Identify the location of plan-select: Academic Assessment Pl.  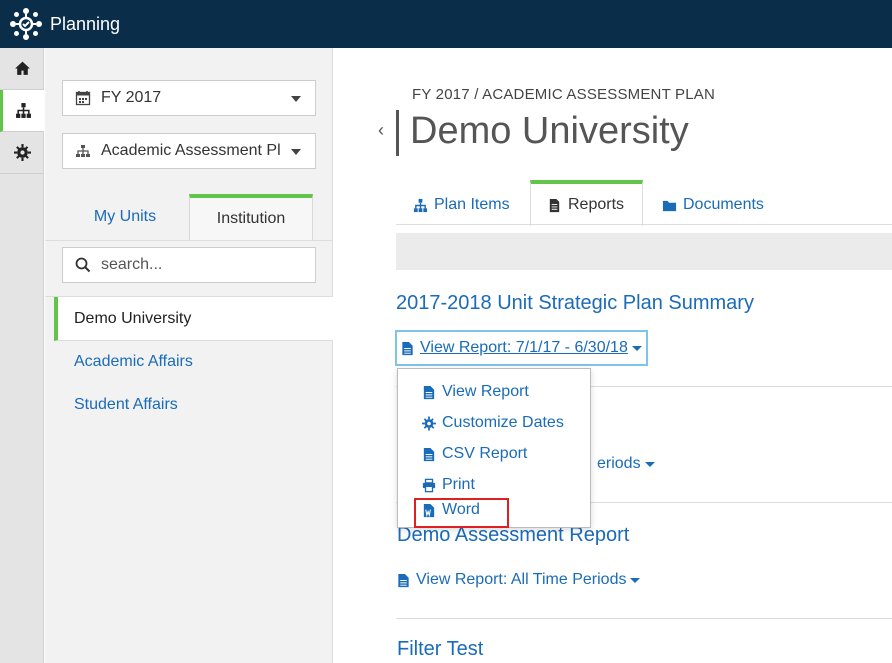
(189, 151).